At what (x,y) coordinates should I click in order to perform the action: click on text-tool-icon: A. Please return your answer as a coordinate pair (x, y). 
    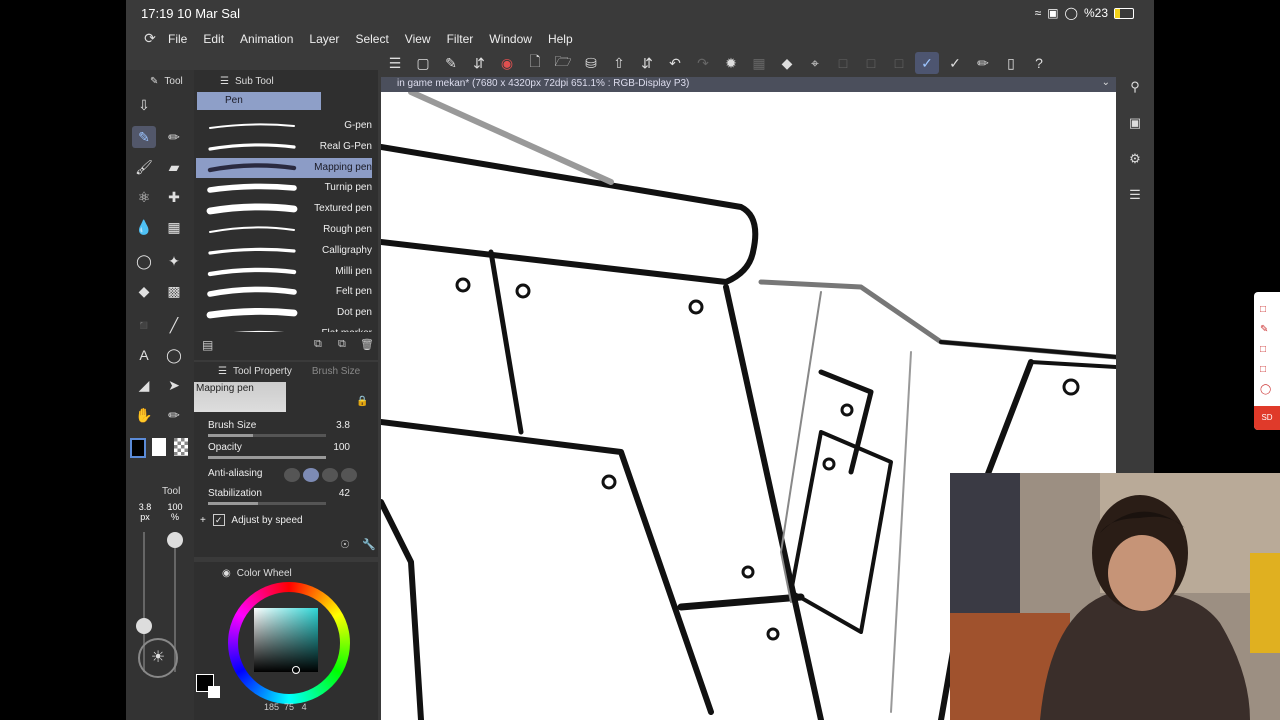
    Looking at the image, I should click on (144, 355).